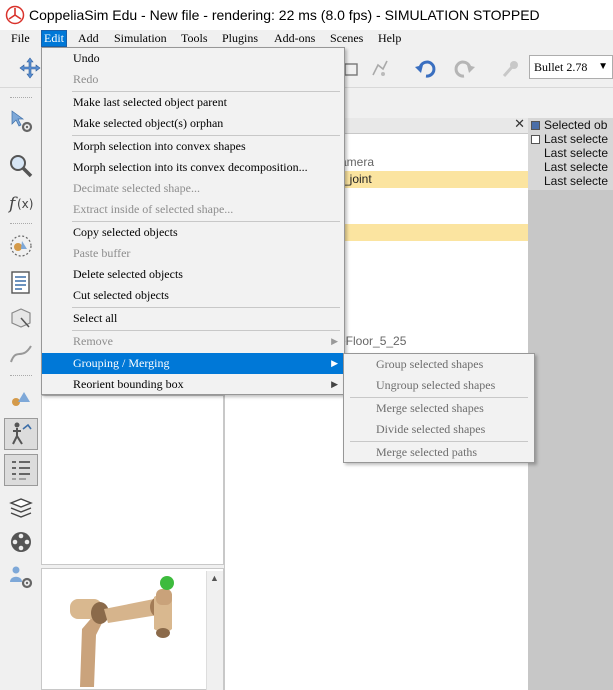  I want to click on model-thumbnail, so click(132, 629).